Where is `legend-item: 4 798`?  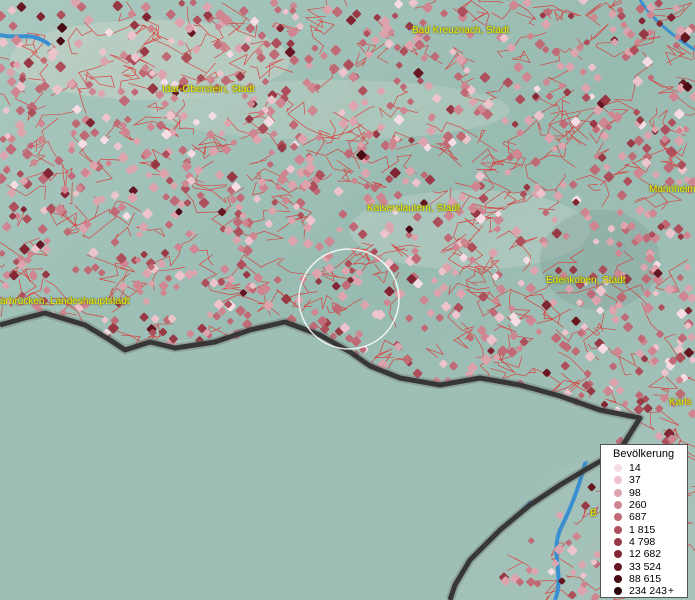 legend-item: 4 798 is located at coordinates (644, 542).